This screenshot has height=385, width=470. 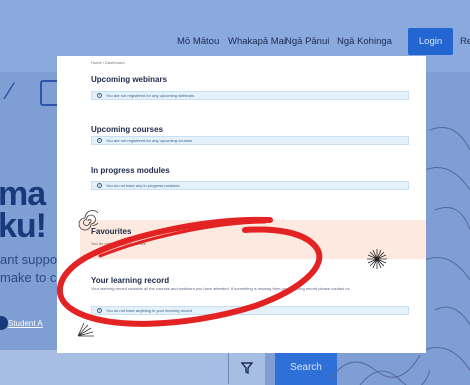 I want to click on nav-link-collections: Ngā Kohinga, so click(x=364, y=41).